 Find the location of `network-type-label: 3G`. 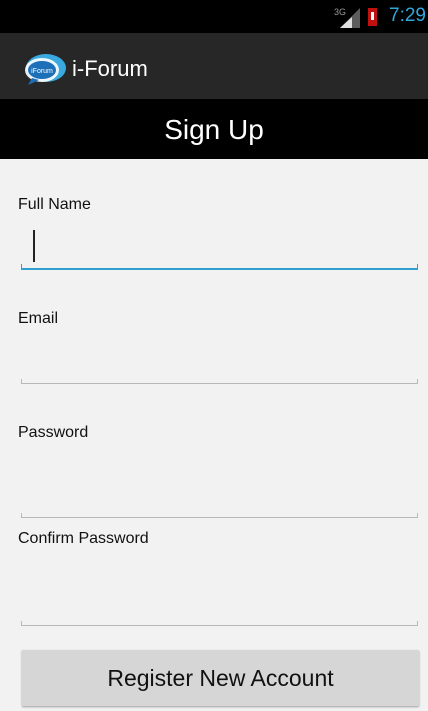

network-type-label: 3G is located at coordinates (340, 12).